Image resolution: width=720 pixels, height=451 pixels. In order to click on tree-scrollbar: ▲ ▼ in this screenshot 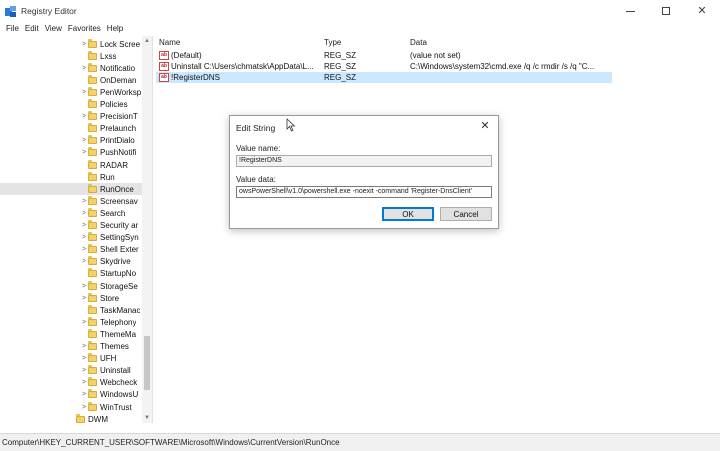, I will do `click(147, 229)`.